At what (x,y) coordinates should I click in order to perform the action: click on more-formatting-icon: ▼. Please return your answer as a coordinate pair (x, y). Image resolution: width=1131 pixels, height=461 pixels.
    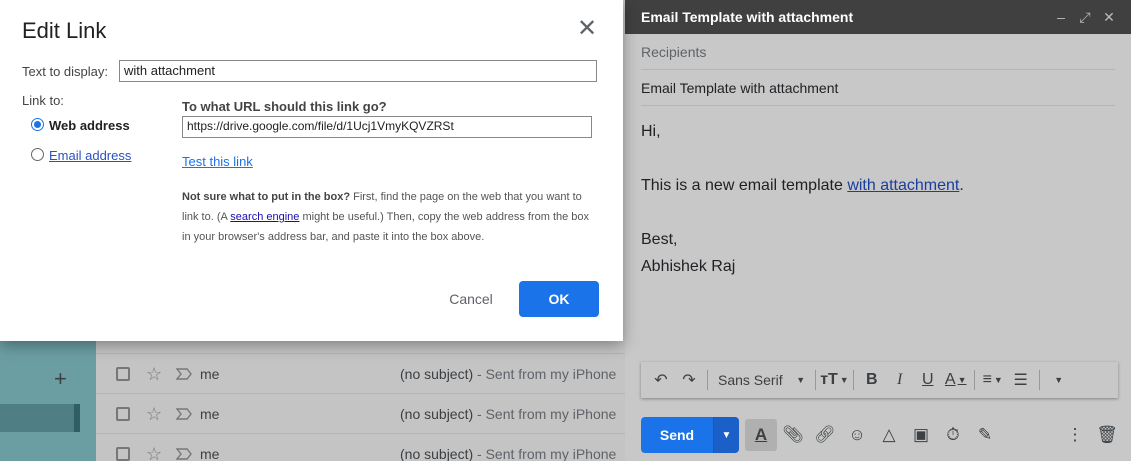
    Looking at the image, I should click on (1058, 380).